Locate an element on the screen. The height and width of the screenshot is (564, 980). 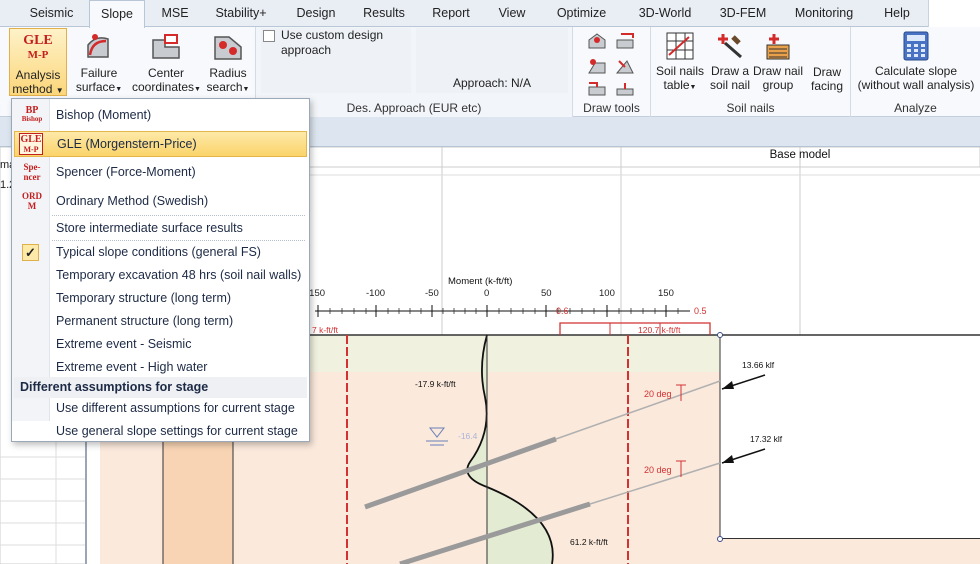
draw-tool-delete-icon is located at coordinates (625, 66).